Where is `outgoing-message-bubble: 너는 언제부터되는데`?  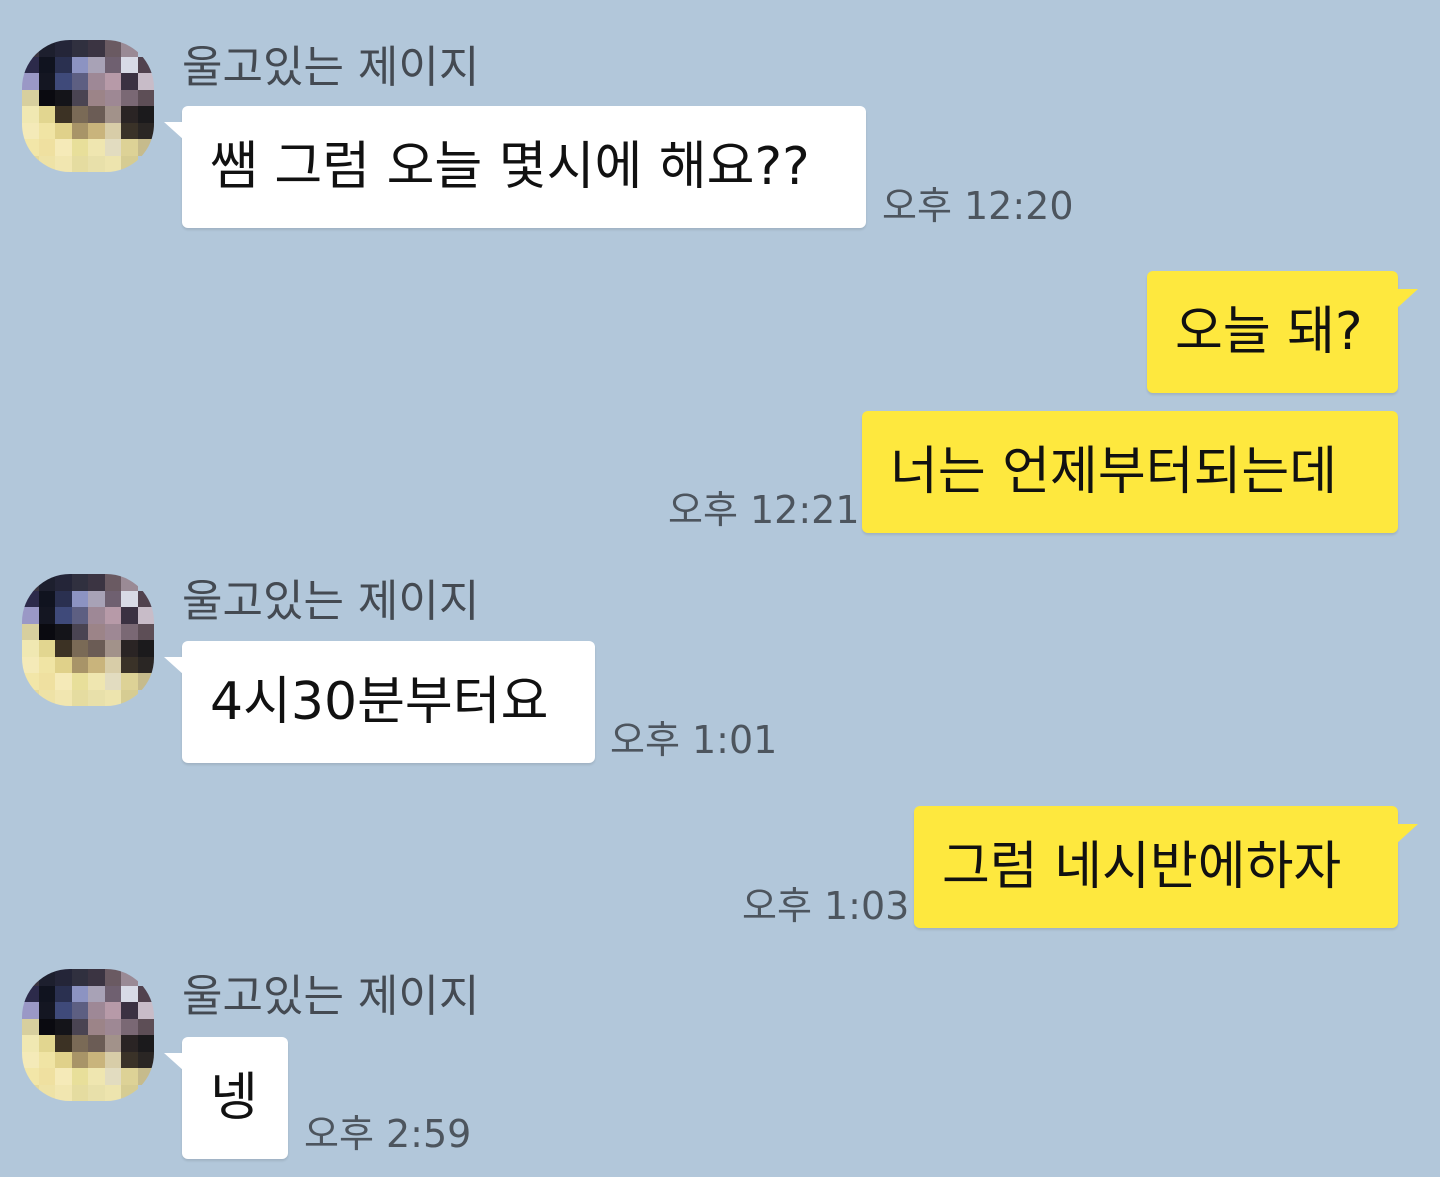
outgoing-message-bubble: 너는 언제부터되는데 is located at coordinates (1130, 472).